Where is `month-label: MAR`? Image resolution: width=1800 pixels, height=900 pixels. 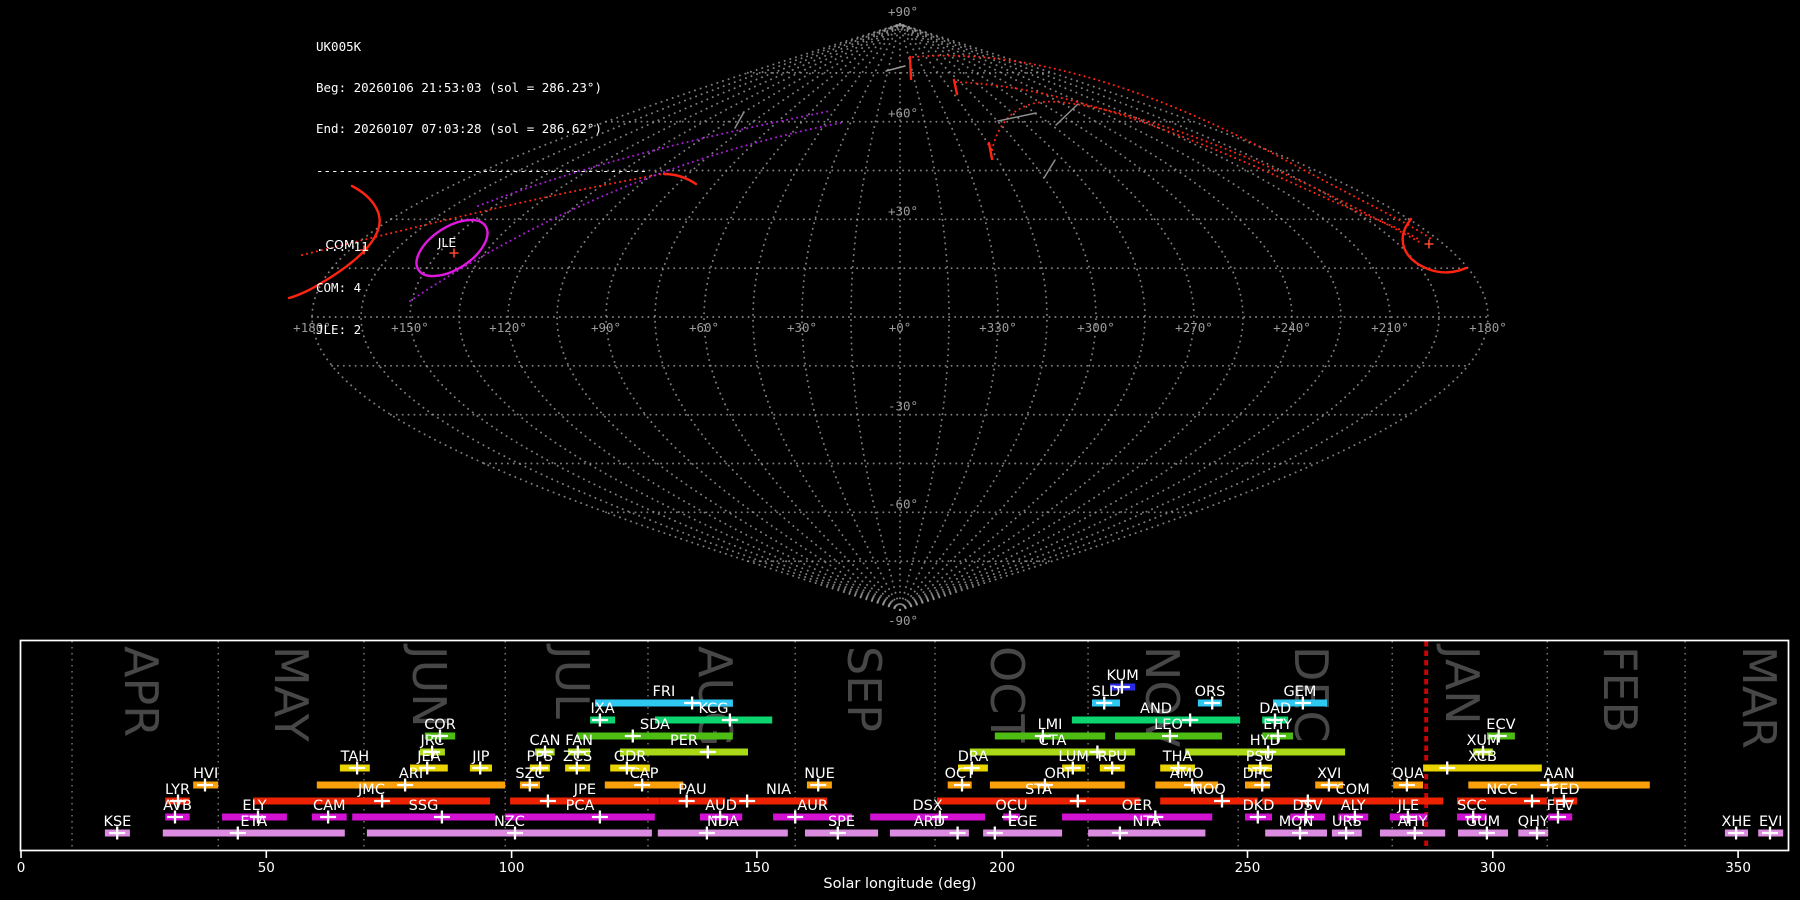
month-label: MAR is located at coordinates (1759, 697).